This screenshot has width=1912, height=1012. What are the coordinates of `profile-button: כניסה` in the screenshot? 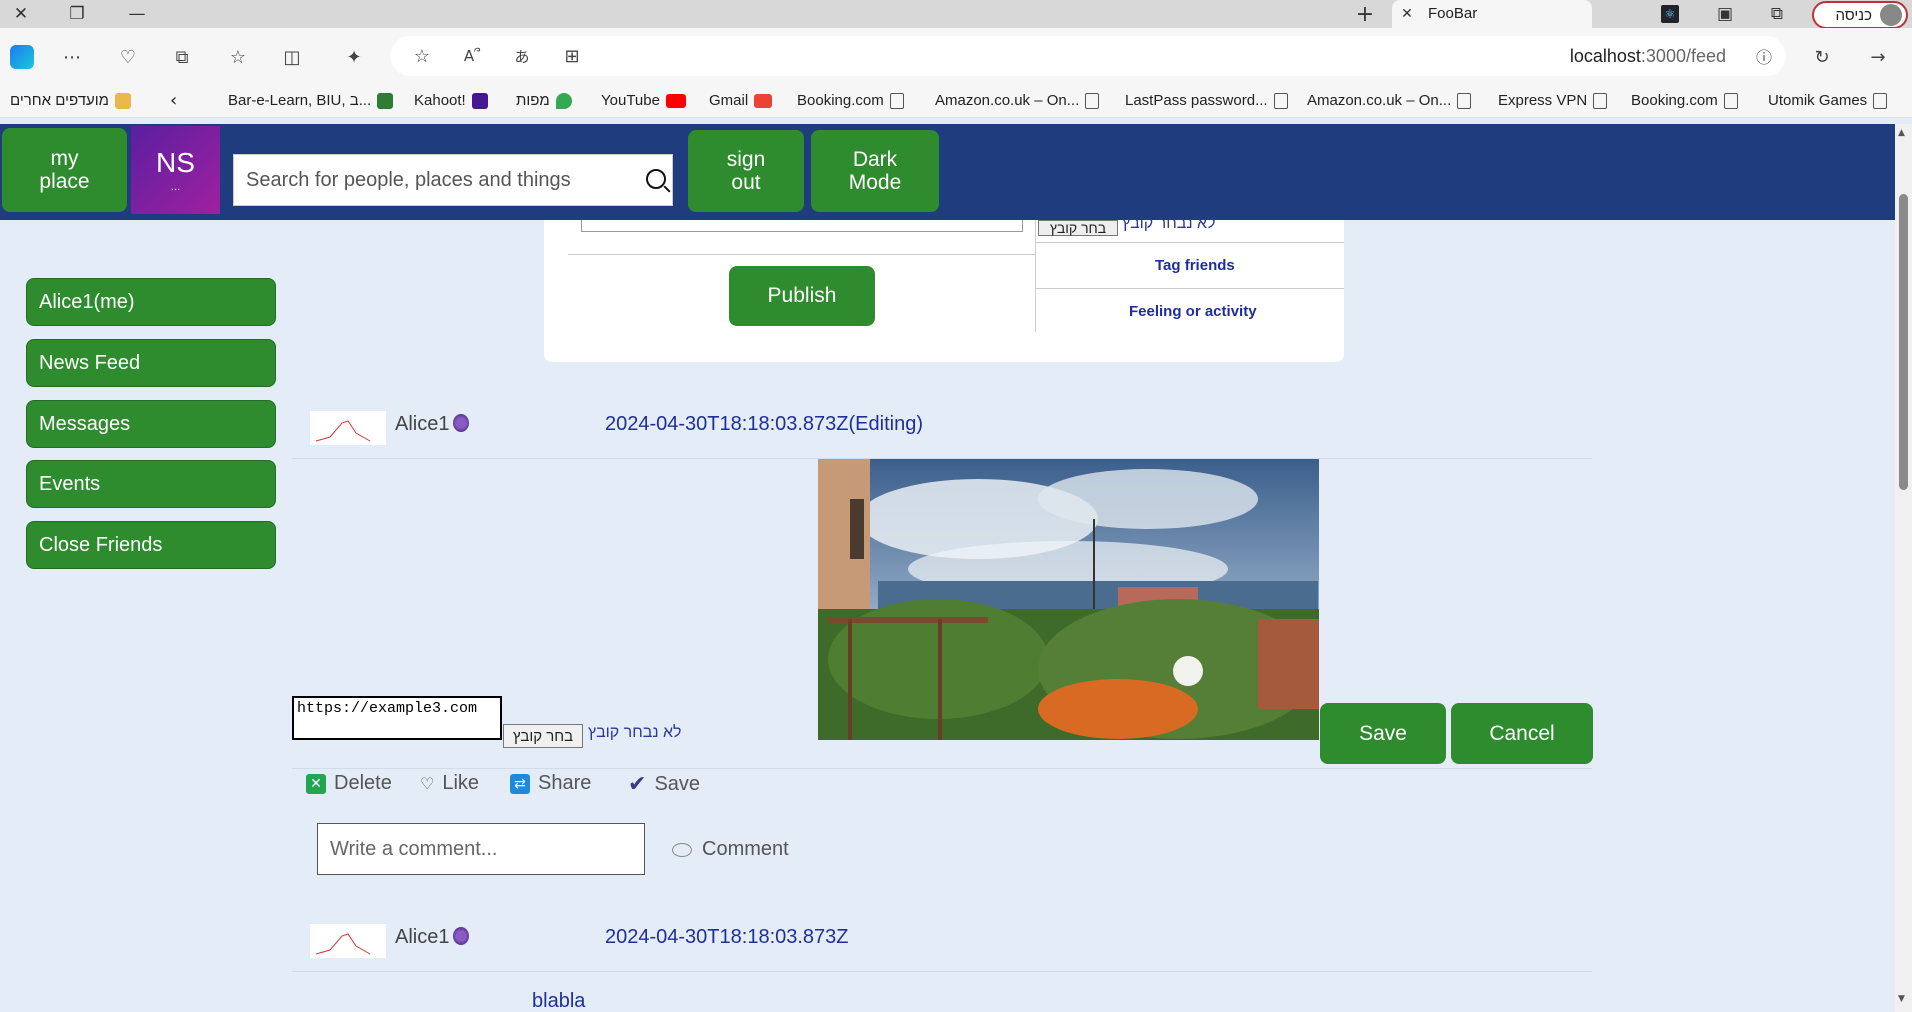 It's located at (1860, 15).